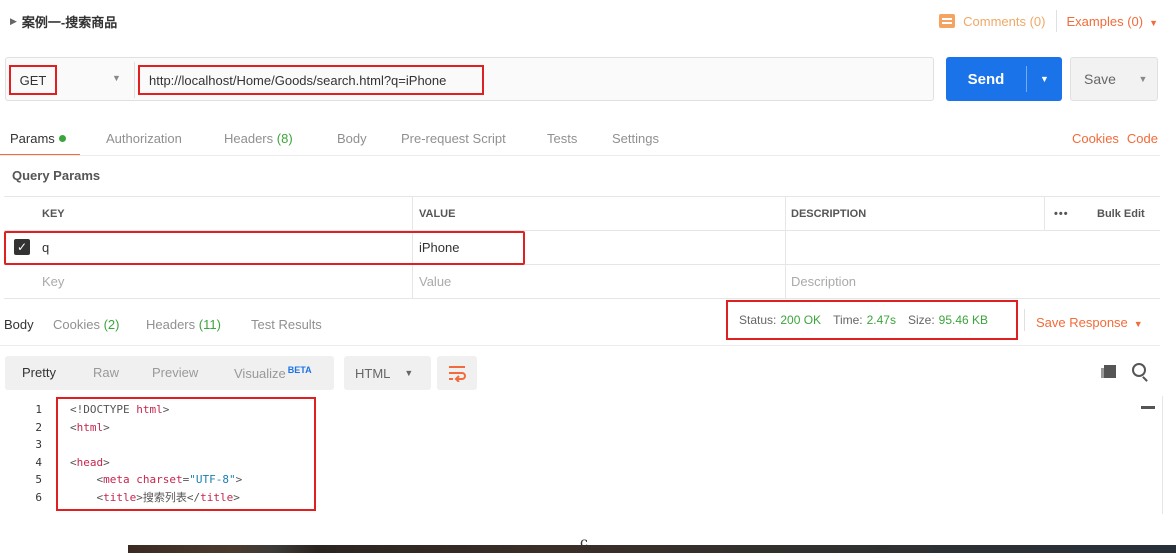  Describe the element at coordinates (119, 410) in the screenshot. I see `code-line: <!DOCTYPE html>` at that location.